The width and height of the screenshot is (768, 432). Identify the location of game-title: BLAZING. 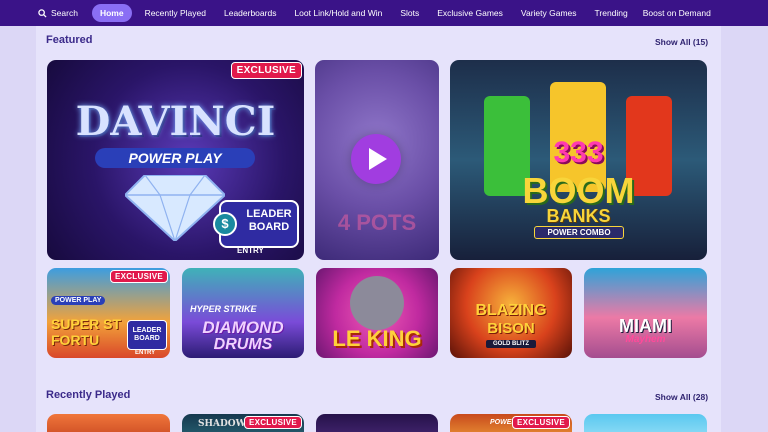
(511, 310).